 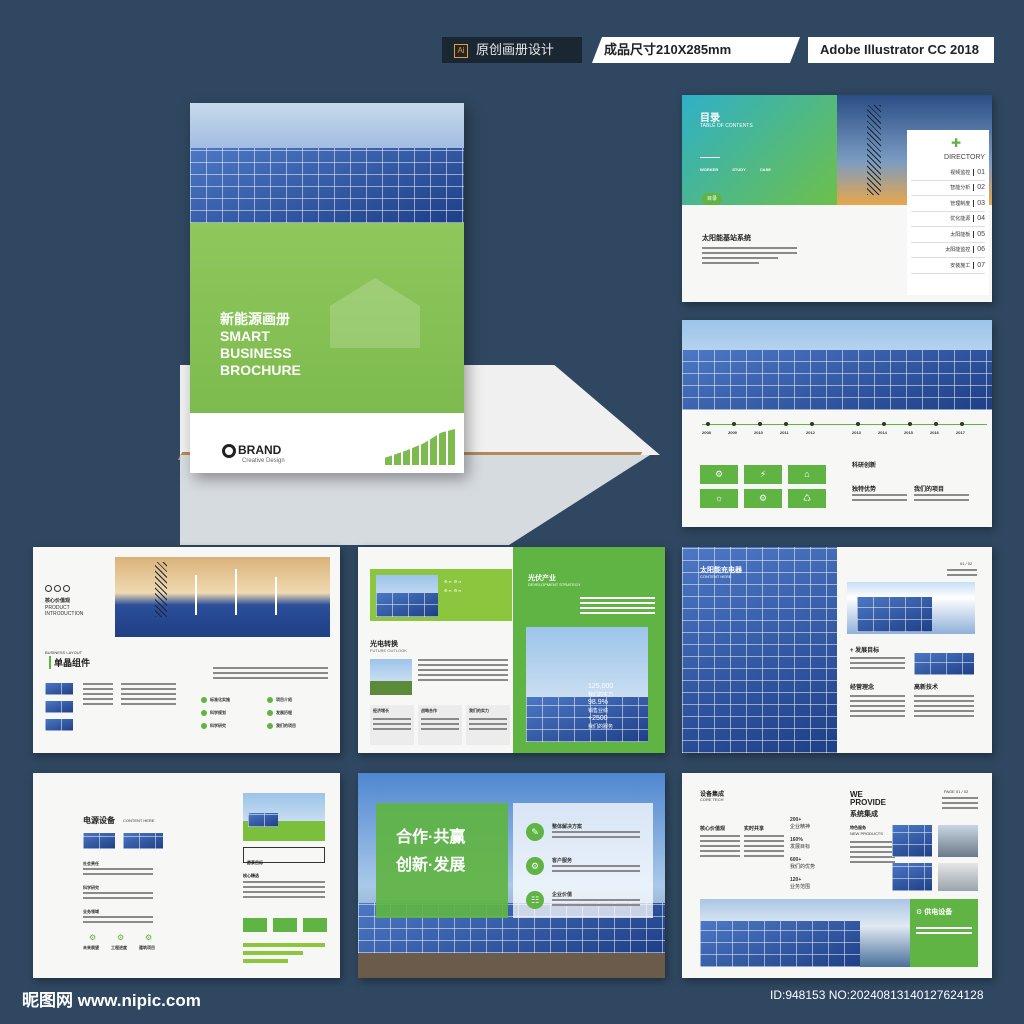 I want to click on coop-item-icon: ⚙, so click(x=535, y=866).